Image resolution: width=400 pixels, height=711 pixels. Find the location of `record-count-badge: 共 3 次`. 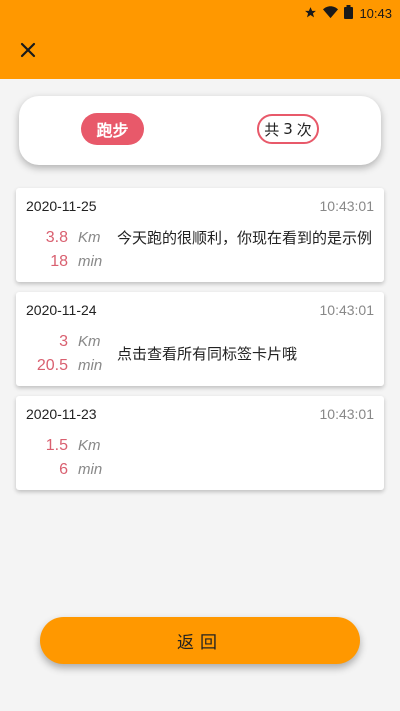

record-count-badge: 共 3 次 is located at coordinates (288, 129).